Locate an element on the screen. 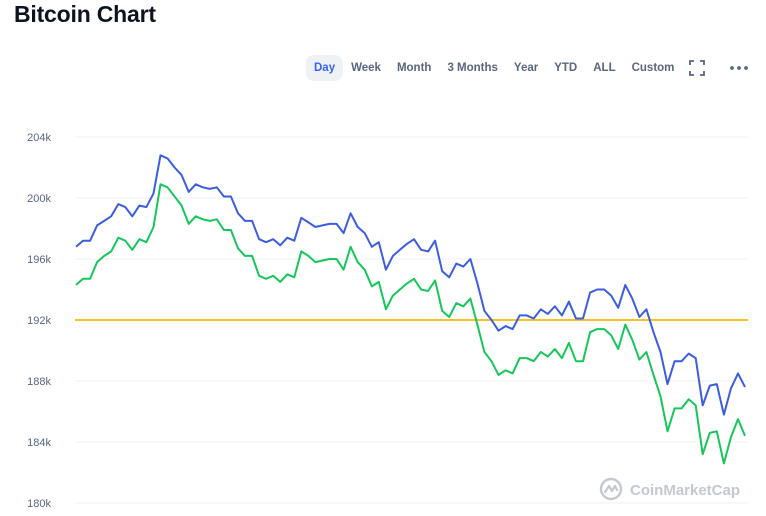  y-tick-label: 188k is located at coordinates (39, 382).